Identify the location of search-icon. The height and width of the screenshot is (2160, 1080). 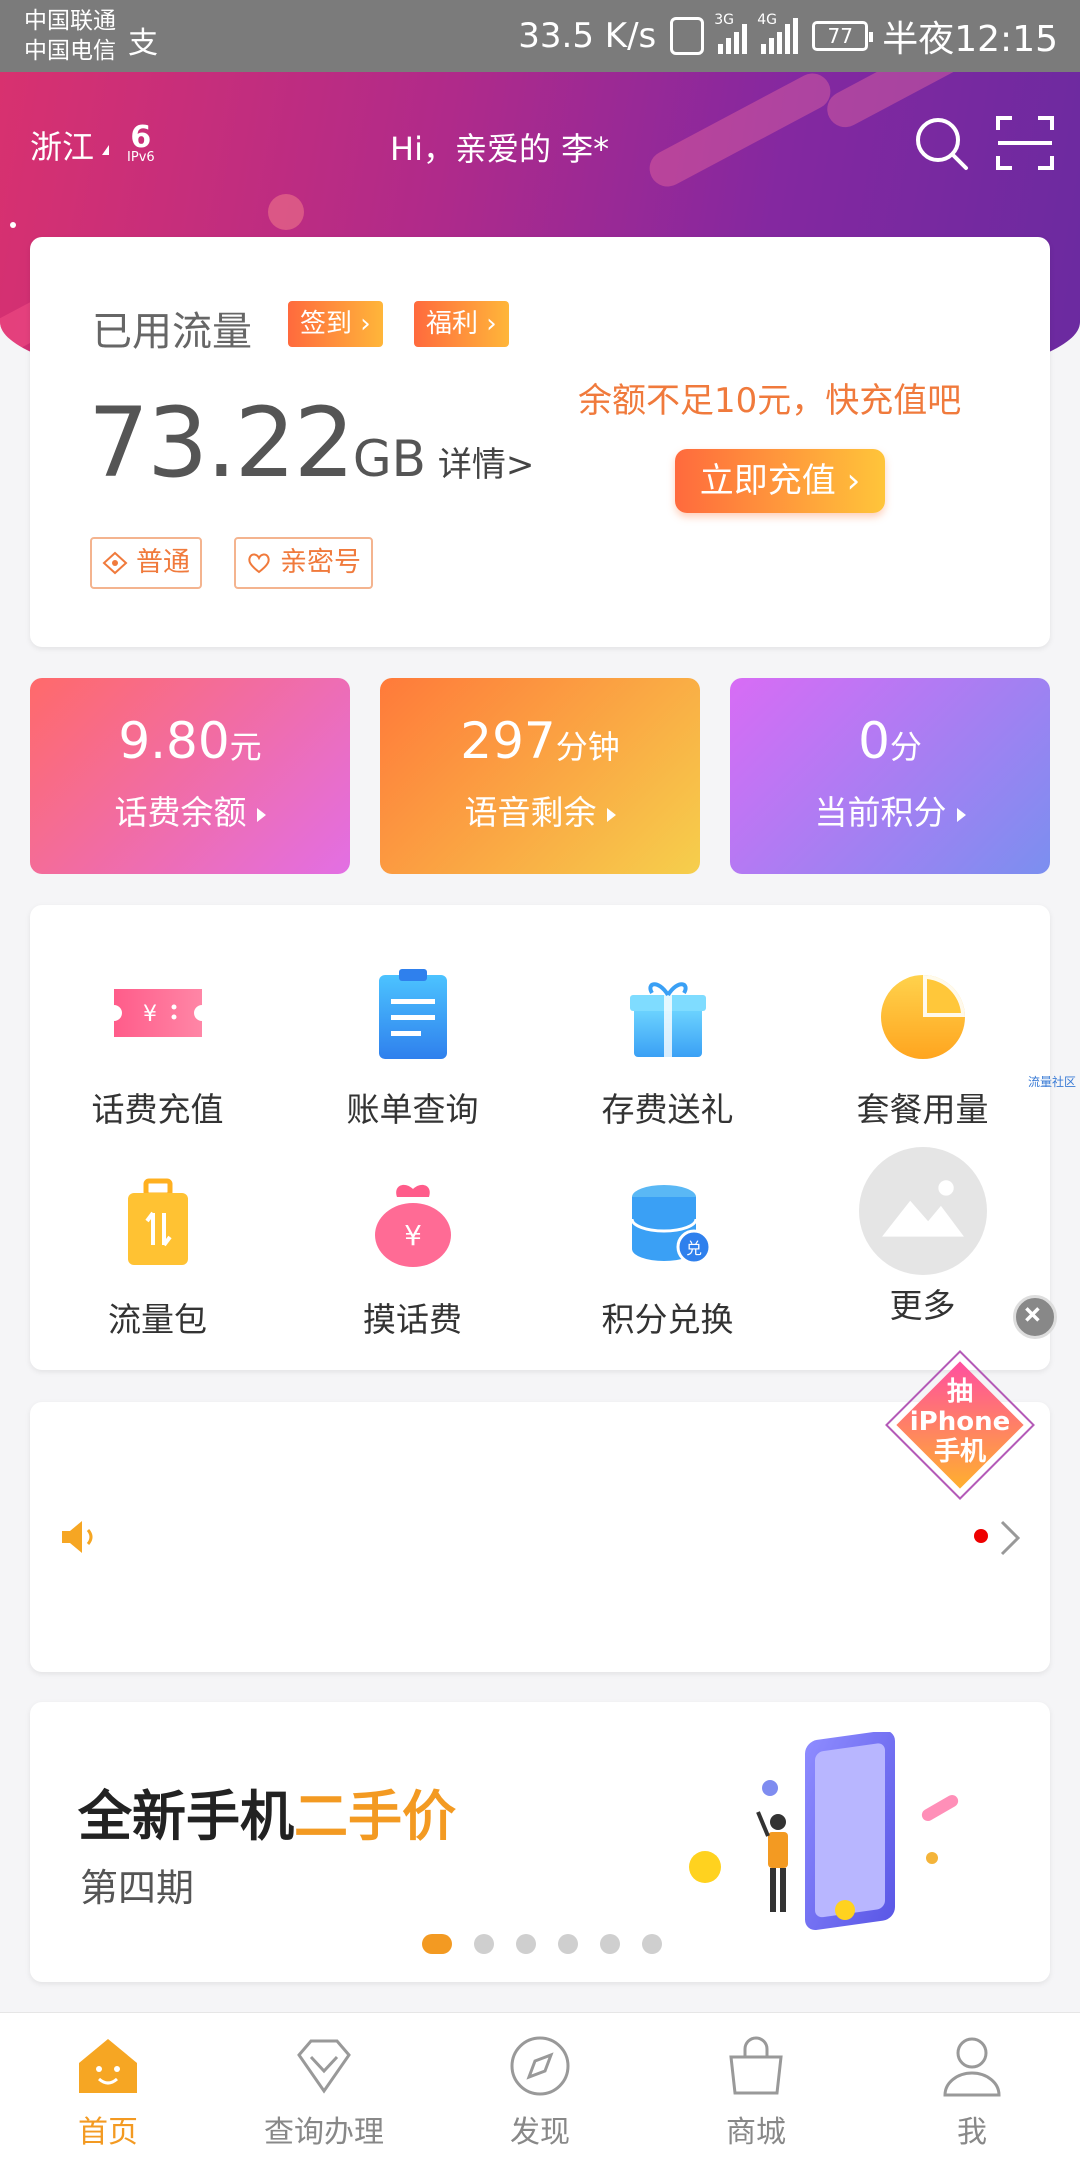
(941, 143).